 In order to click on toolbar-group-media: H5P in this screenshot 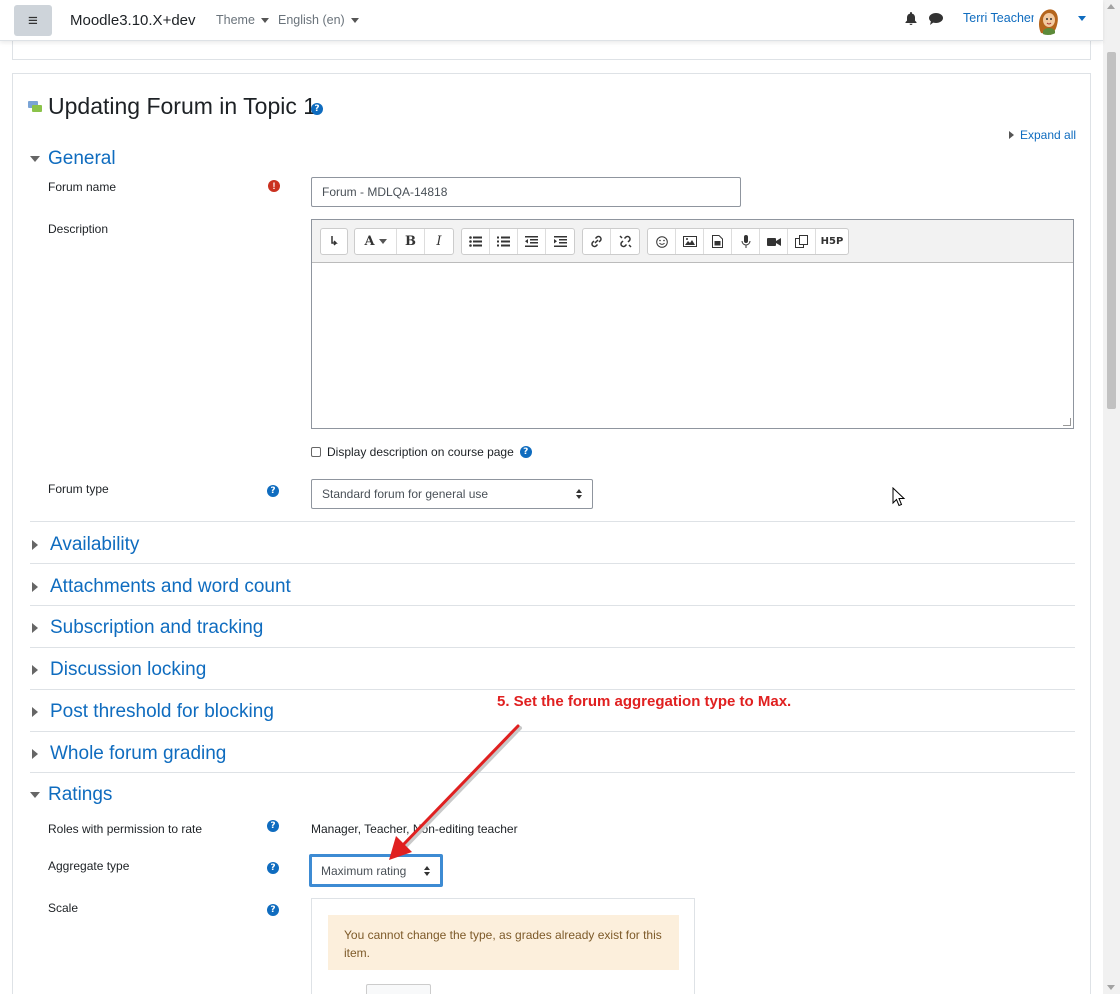, I will do `click(748, 241)`.